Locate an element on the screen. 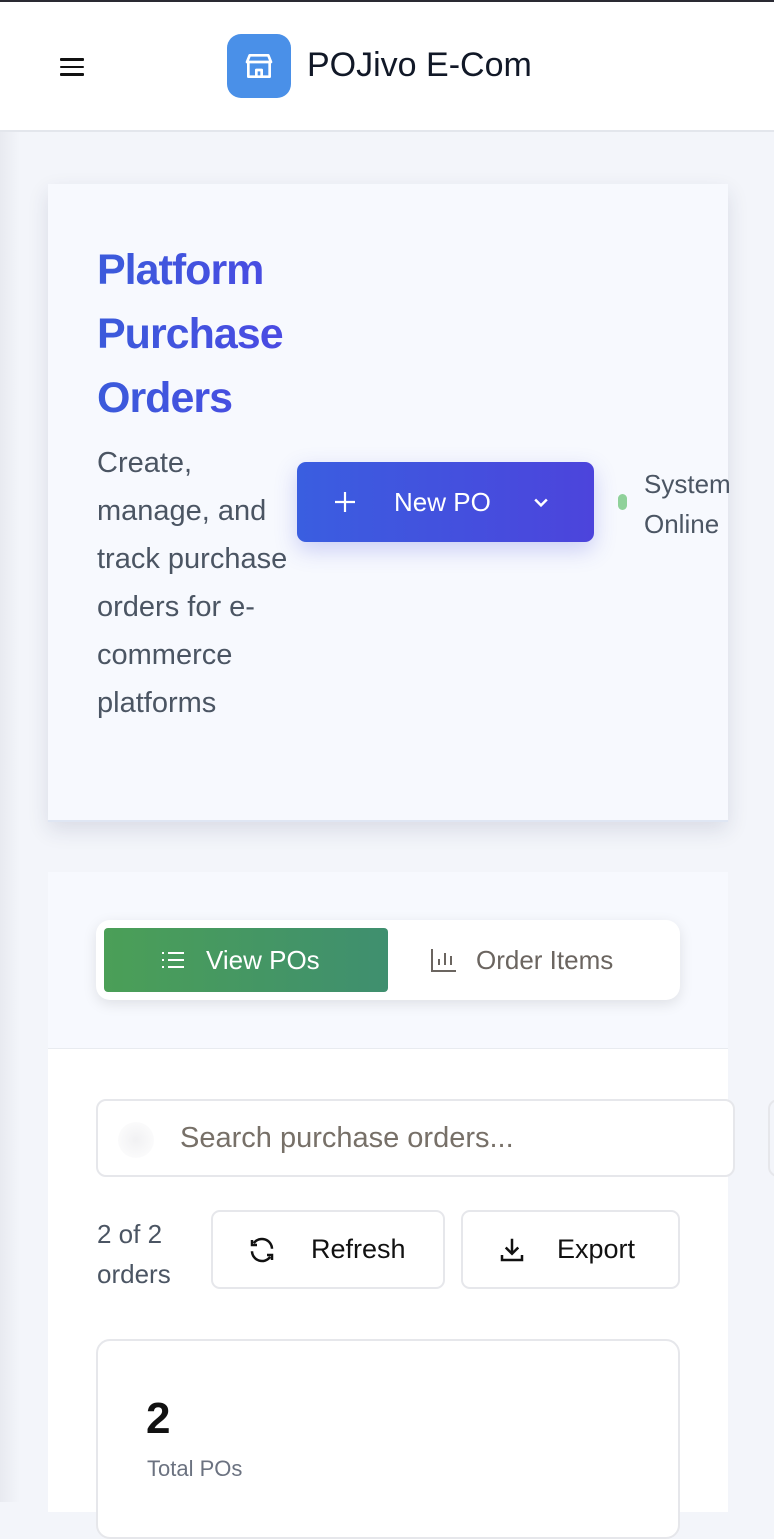 This screenshot has width=774, height=1539. tab-bar: View POs Order Items is located at coordinates (388, 960).